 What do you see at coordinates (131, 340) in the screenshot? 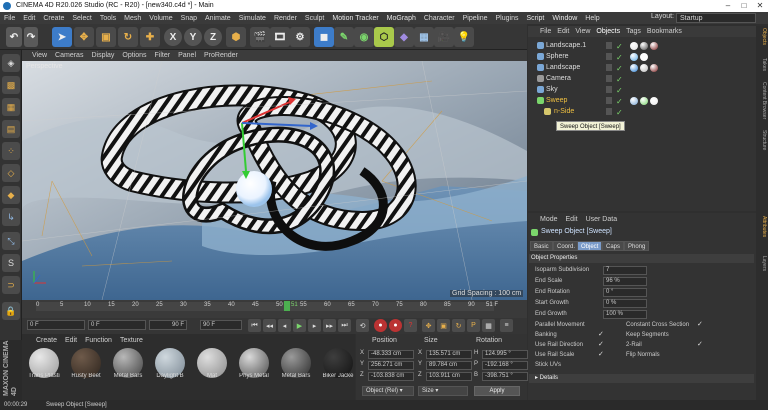
I see `material-menu-texture: Texture` at bounding box center [131, 340].